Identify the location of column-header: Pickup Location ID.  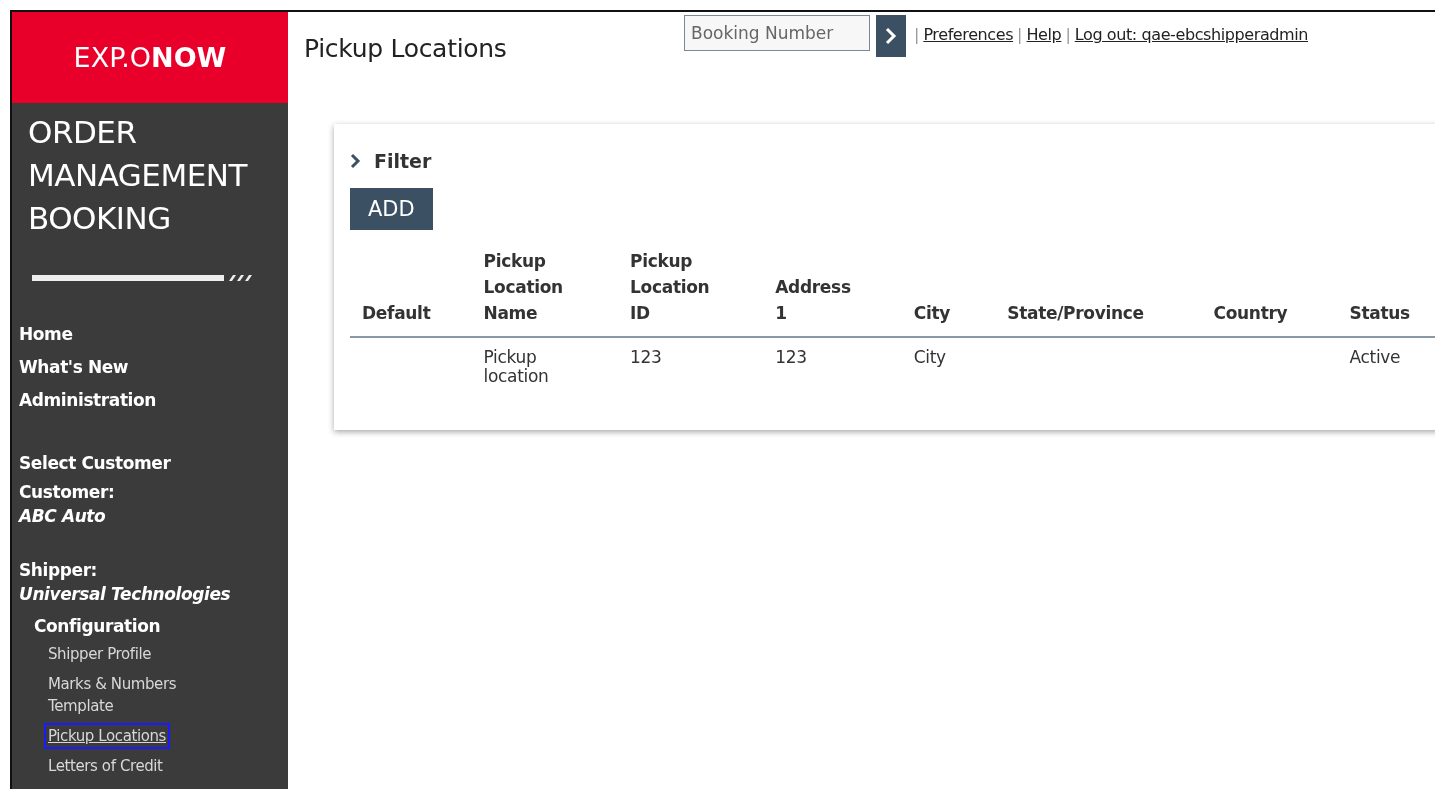
(670, 287).